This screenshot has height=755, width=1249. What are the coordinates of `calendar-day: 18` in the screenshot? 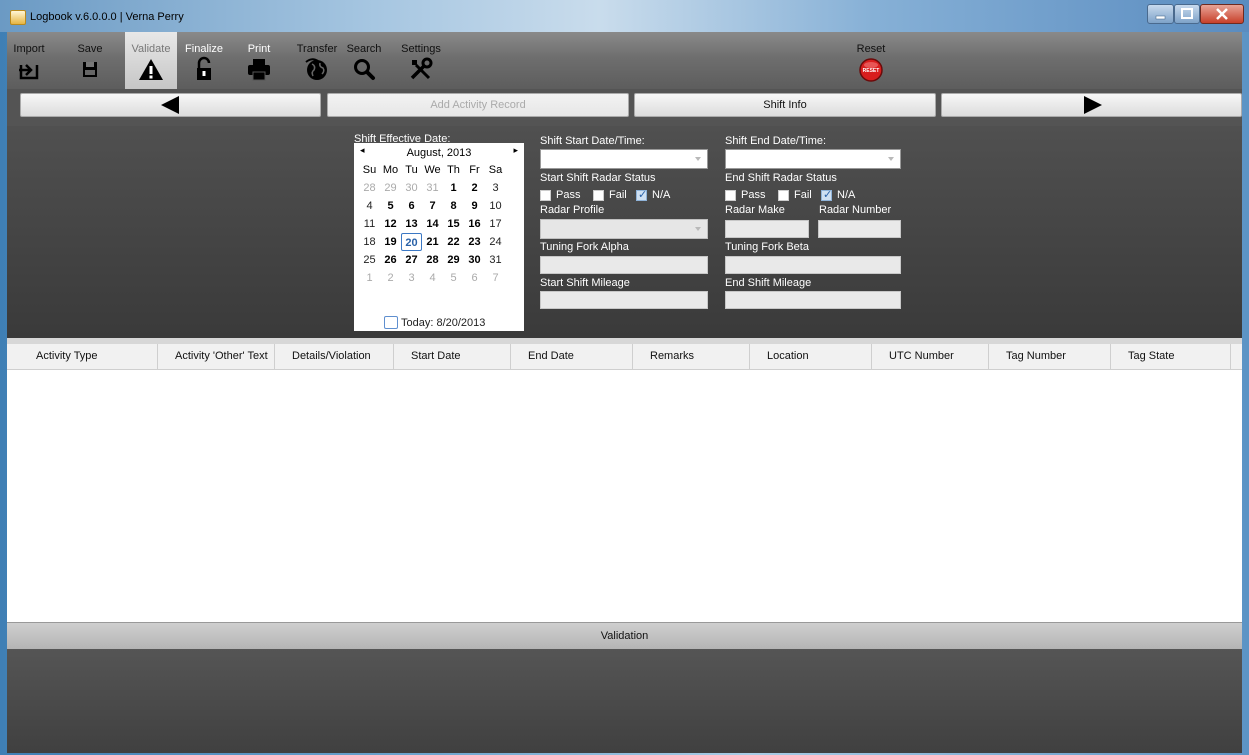 It's located at (369, 242).